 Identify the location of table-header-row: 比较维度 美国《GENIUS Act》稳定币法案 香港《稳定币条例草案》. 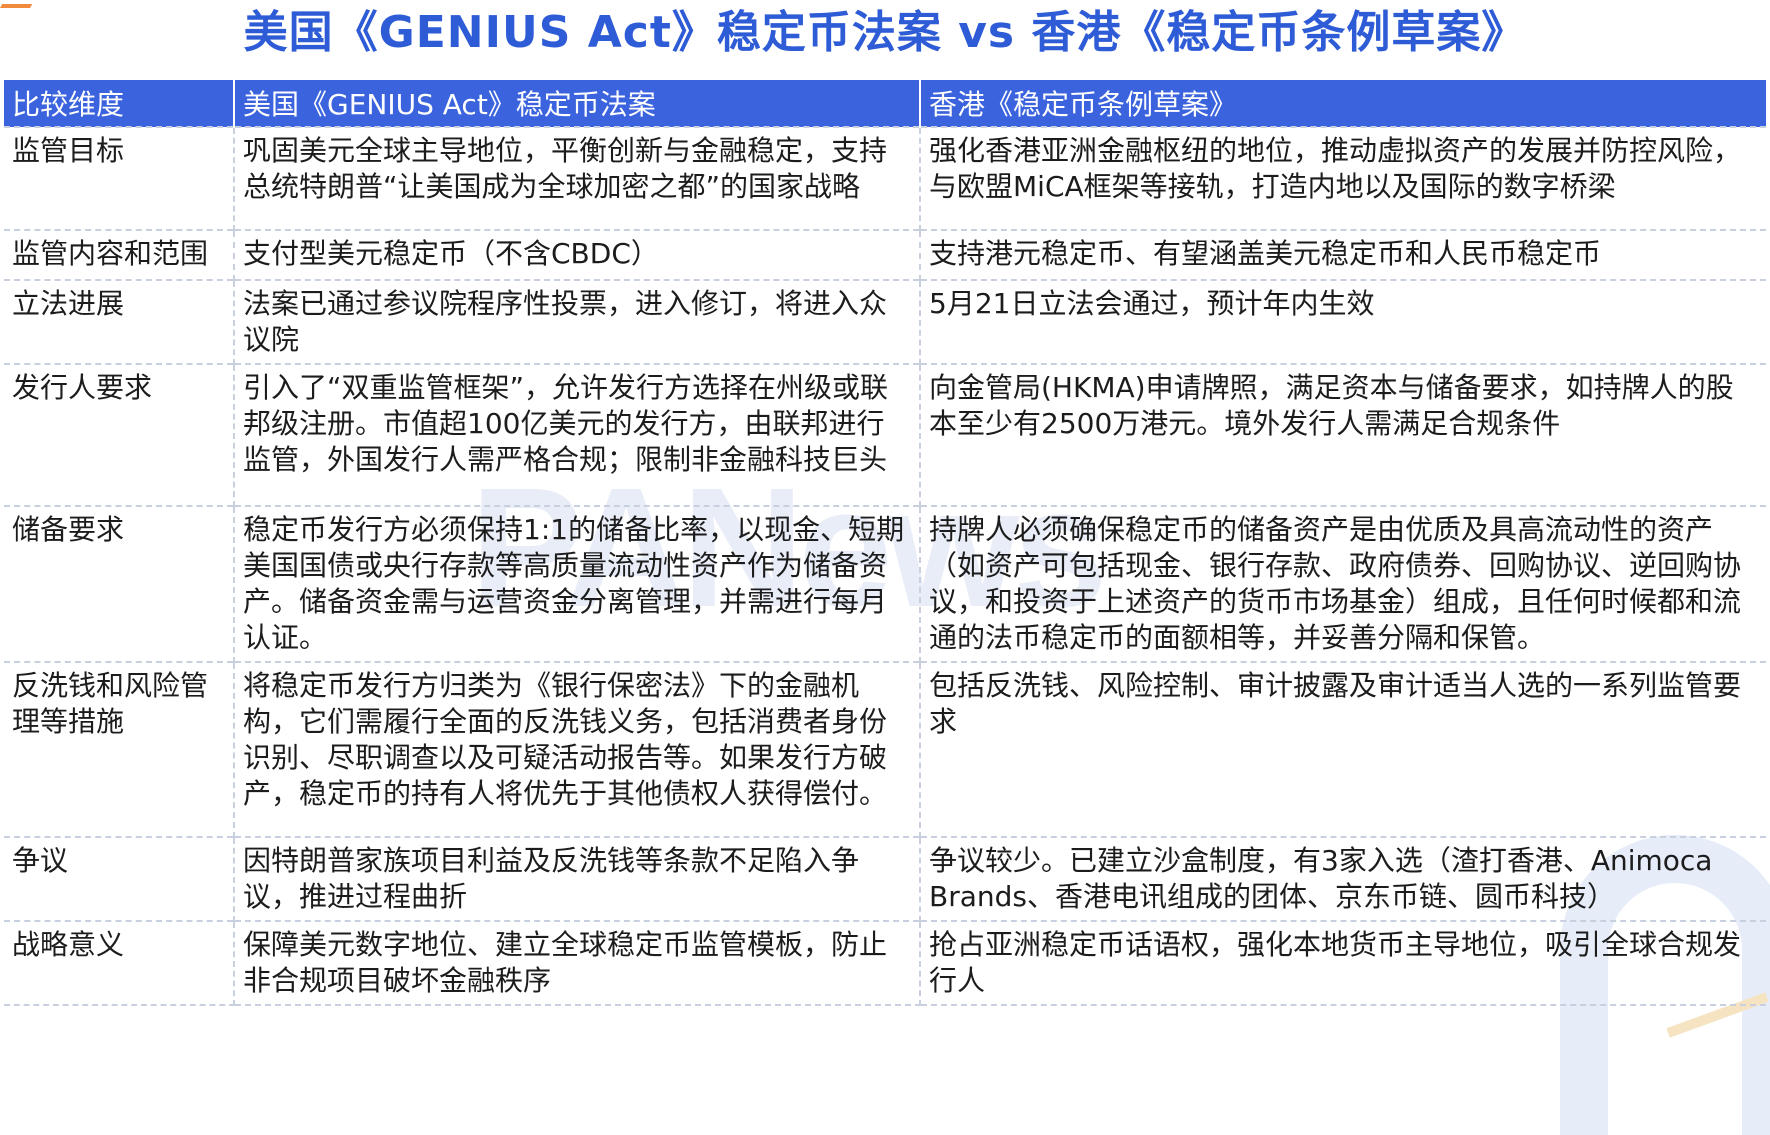
(885, 103).